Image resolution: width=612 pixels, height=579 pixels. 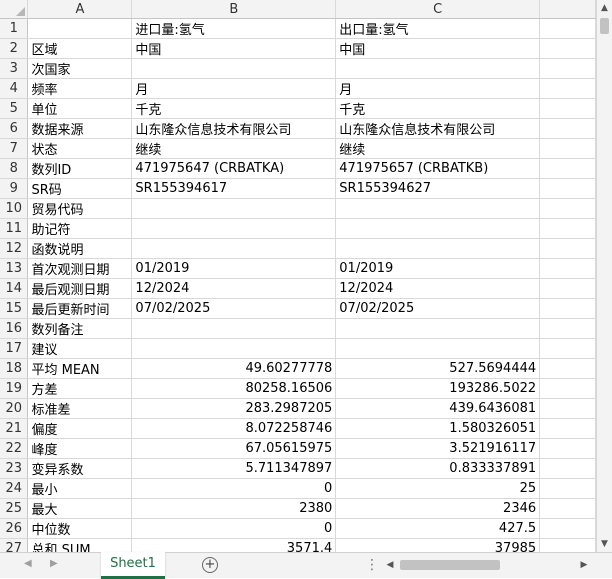 What do you see at coordinates (54, 563) in the screenshot?
I see `tab-next-button: ▶` at bounding box center [54, 563].